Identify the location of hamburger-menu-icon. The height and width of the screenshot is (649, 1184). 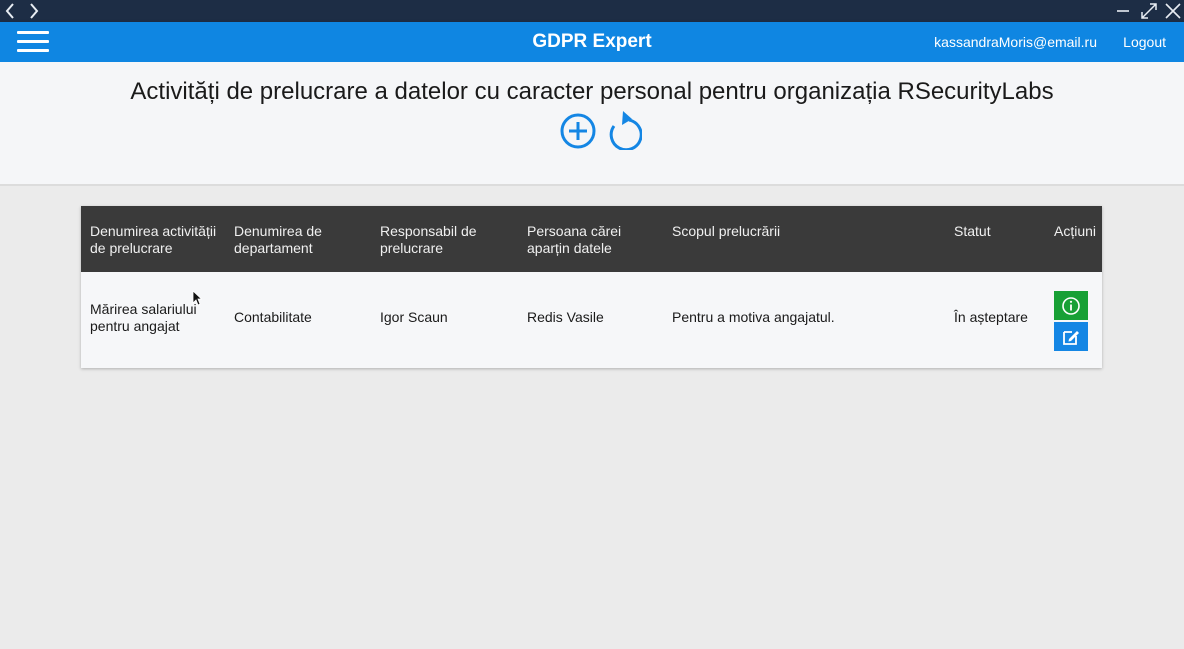
(33, 42).